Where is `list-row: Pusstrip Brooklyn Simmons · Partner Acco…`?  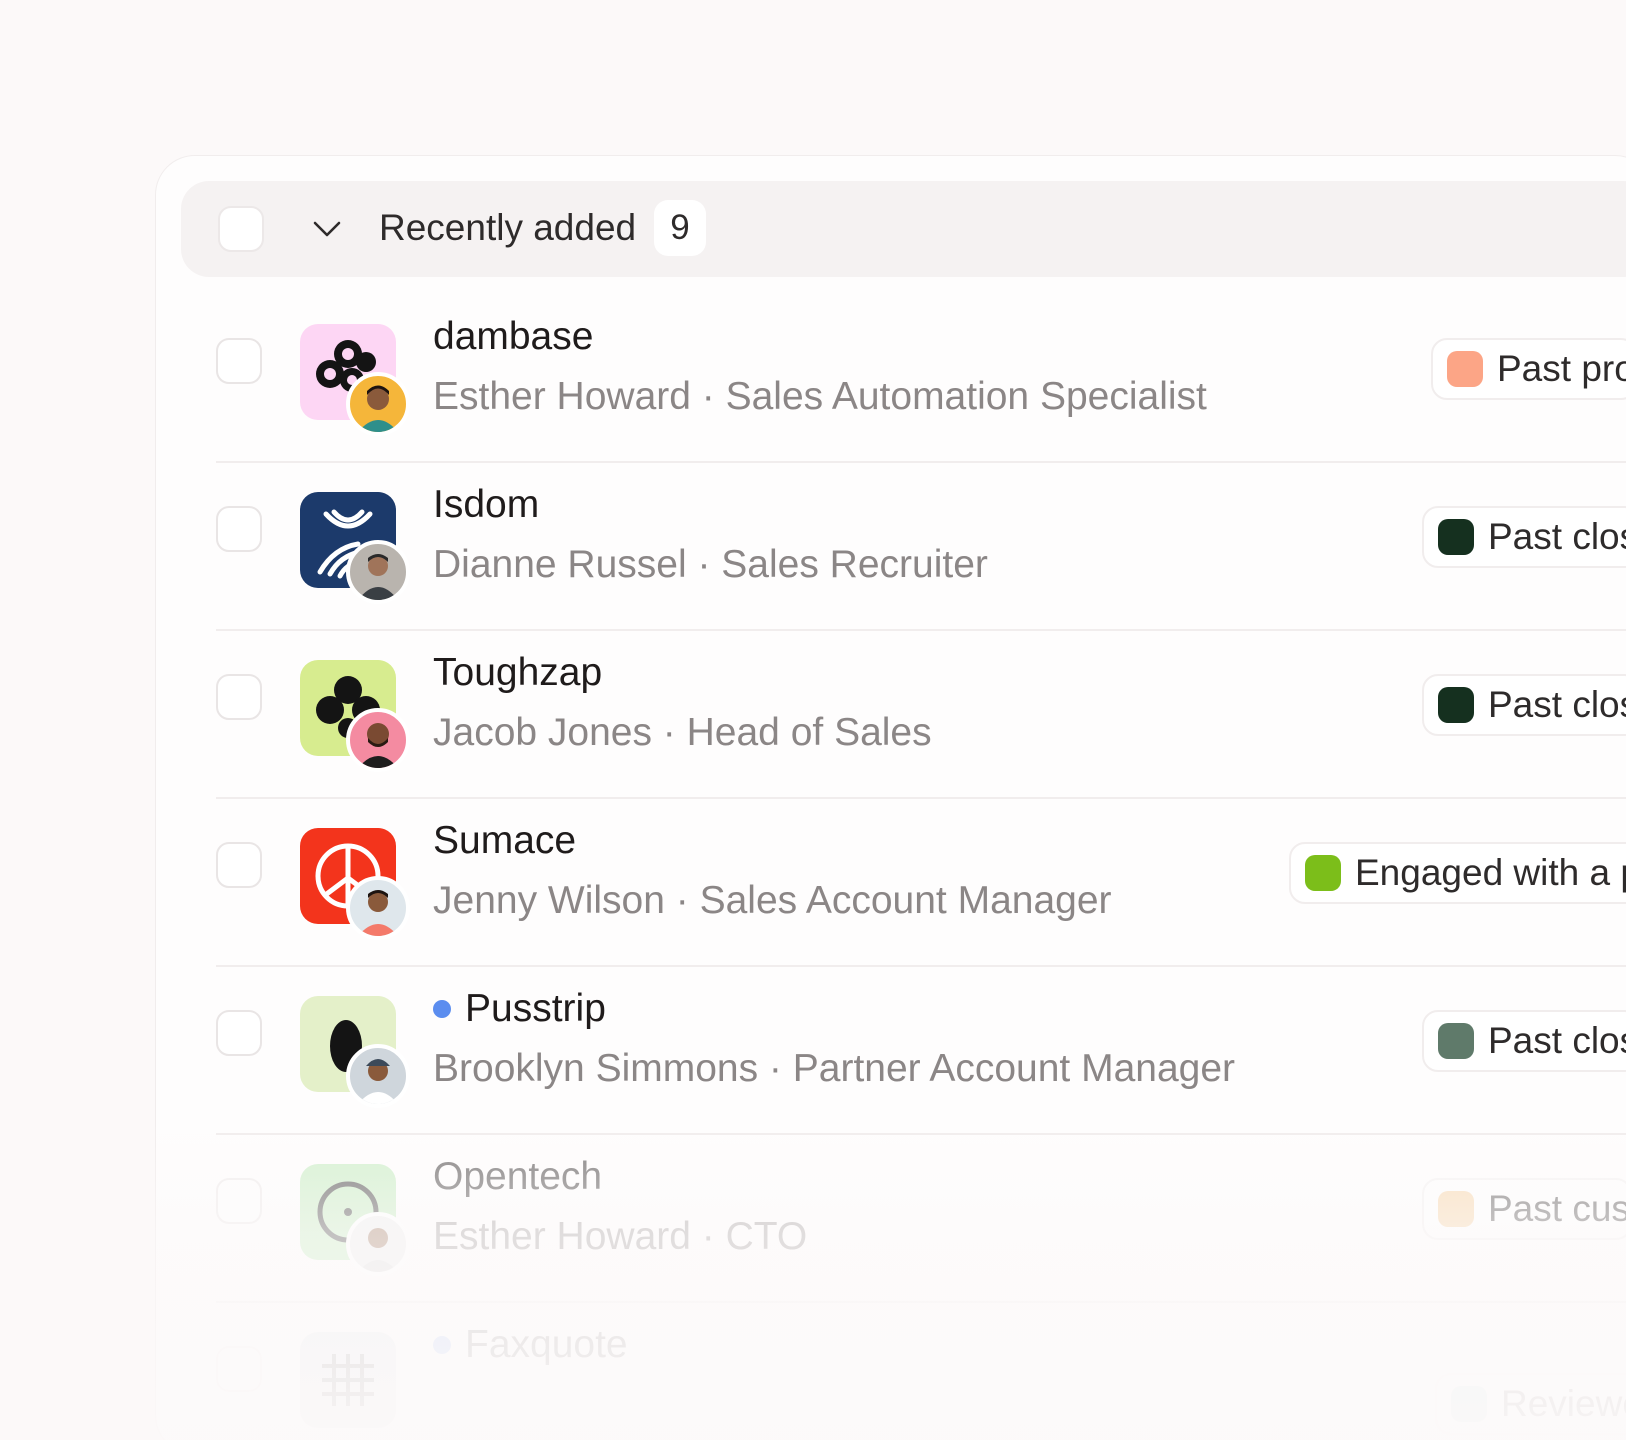 list-row: Pusstrip Brooklyn Simmons · Partner Acco… is located at coordinates (813, 1051).